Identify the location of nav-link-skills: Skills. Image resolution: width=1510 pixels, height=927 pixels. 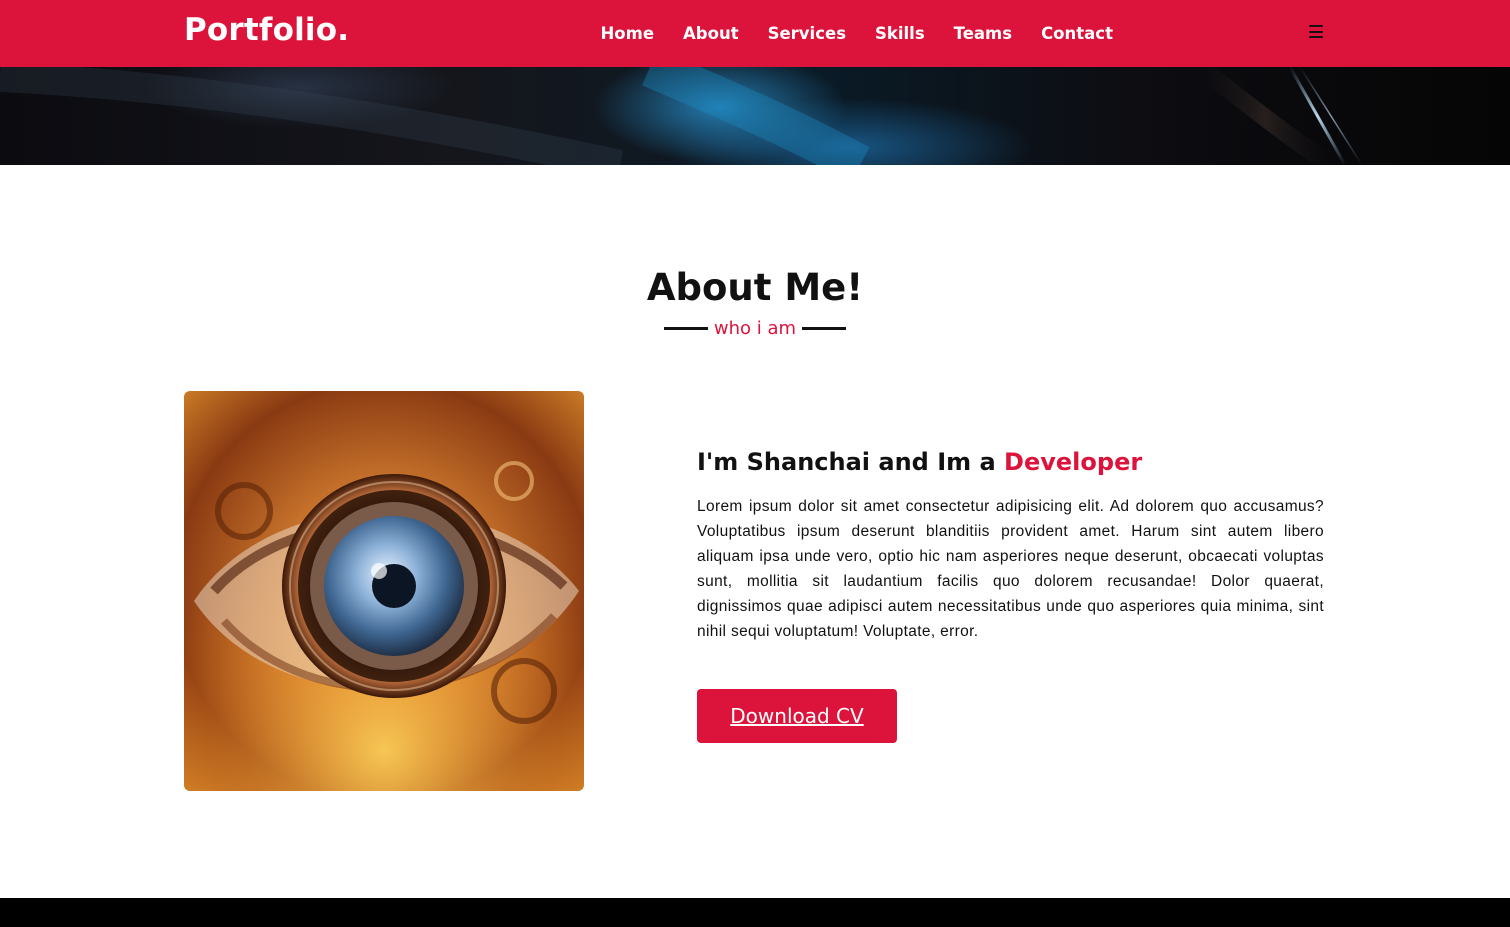
(900, 33).